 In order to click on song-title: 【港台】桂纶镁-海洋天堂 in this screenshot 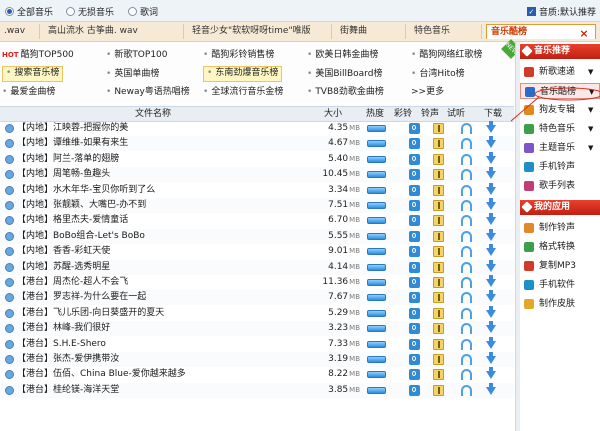, I will do `click(167, 390)`.